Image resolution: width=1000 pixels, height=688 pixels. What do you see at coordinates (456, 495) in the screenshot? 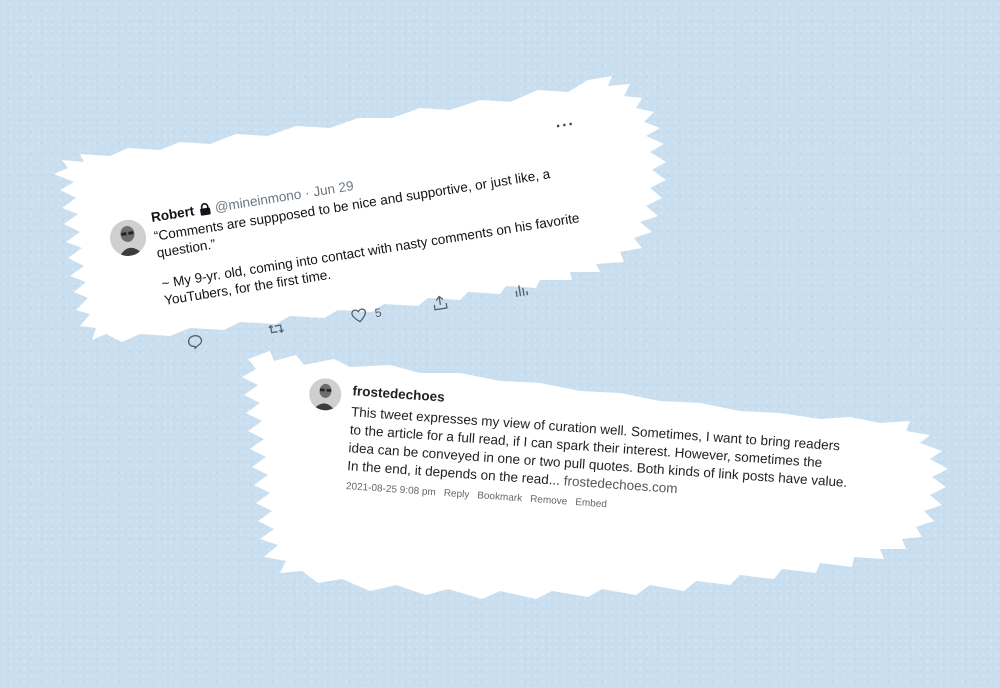
I see `reply-link: Reply` at bounding box center [456, 495].